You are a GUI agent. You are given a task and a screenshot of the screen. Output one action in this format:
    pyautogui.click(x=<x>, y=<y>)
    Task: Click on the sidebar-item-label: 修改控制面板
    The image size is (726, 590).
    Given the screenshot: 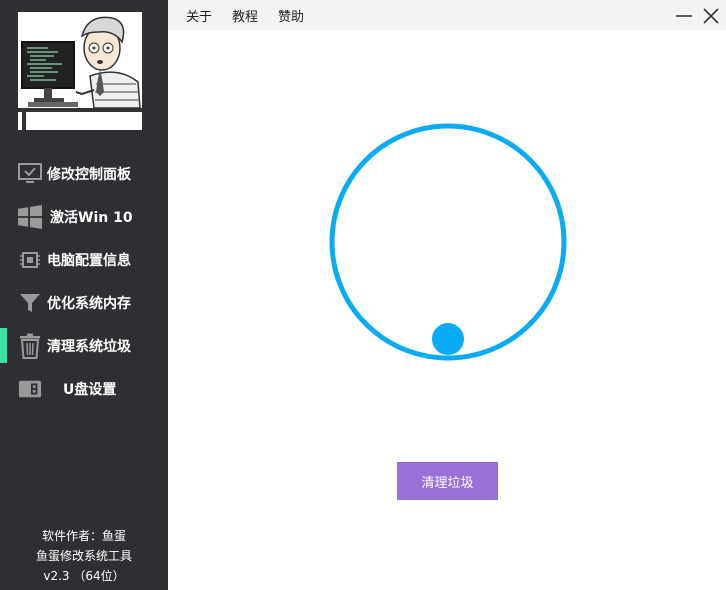 What is the action you would take?
    pyautogui.click(x=89, y=175)
    